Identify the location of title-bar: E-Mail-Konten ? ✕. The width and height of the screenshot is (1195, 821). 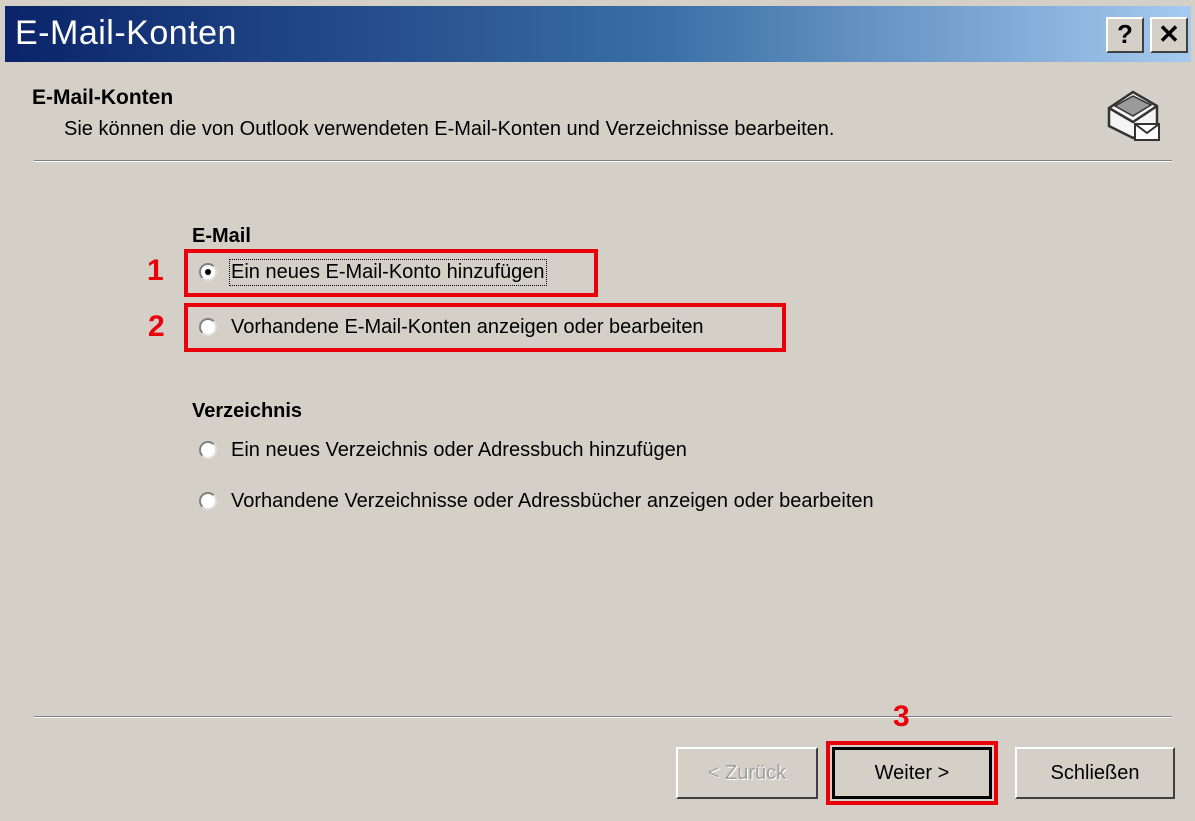
(598, 34).